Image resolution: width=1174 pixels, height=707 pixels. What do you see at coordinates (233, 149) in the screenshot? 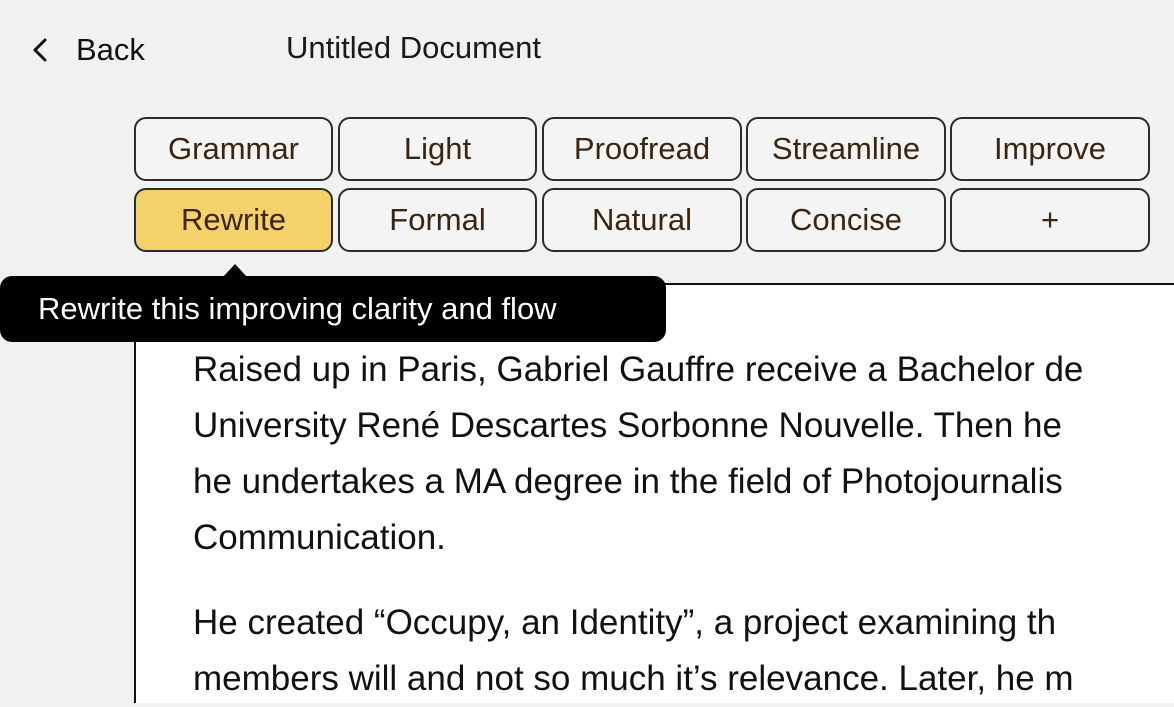
I see `grammar-button: Grammar` at bounding box center [233, 149].